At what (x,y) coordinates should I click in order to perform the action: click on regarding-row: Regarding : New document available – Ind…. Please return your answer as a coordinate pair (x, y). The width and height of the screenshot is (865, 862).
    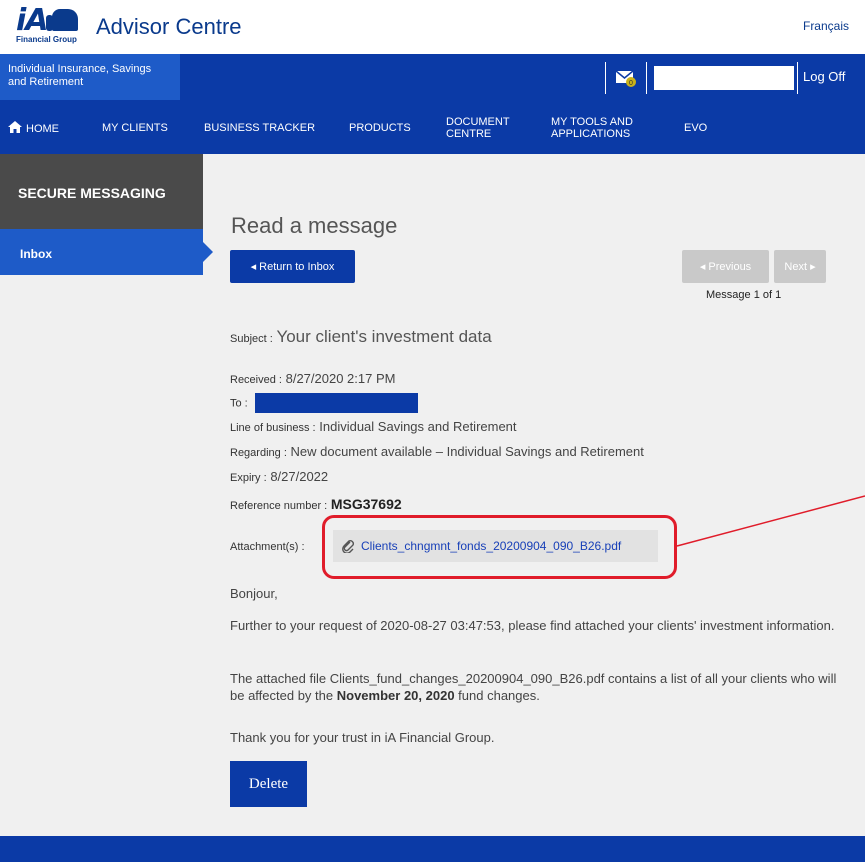
    Looking at the image, I should click on (437, 451).